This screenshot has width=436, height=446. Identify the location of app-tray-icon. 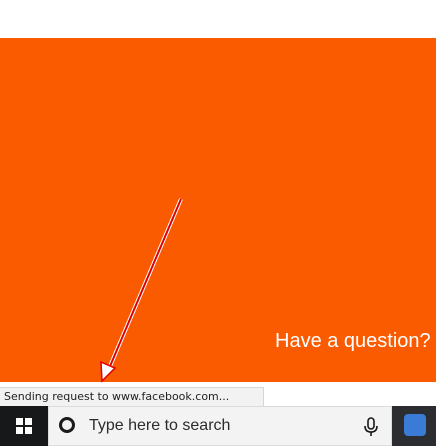
(415, 425).